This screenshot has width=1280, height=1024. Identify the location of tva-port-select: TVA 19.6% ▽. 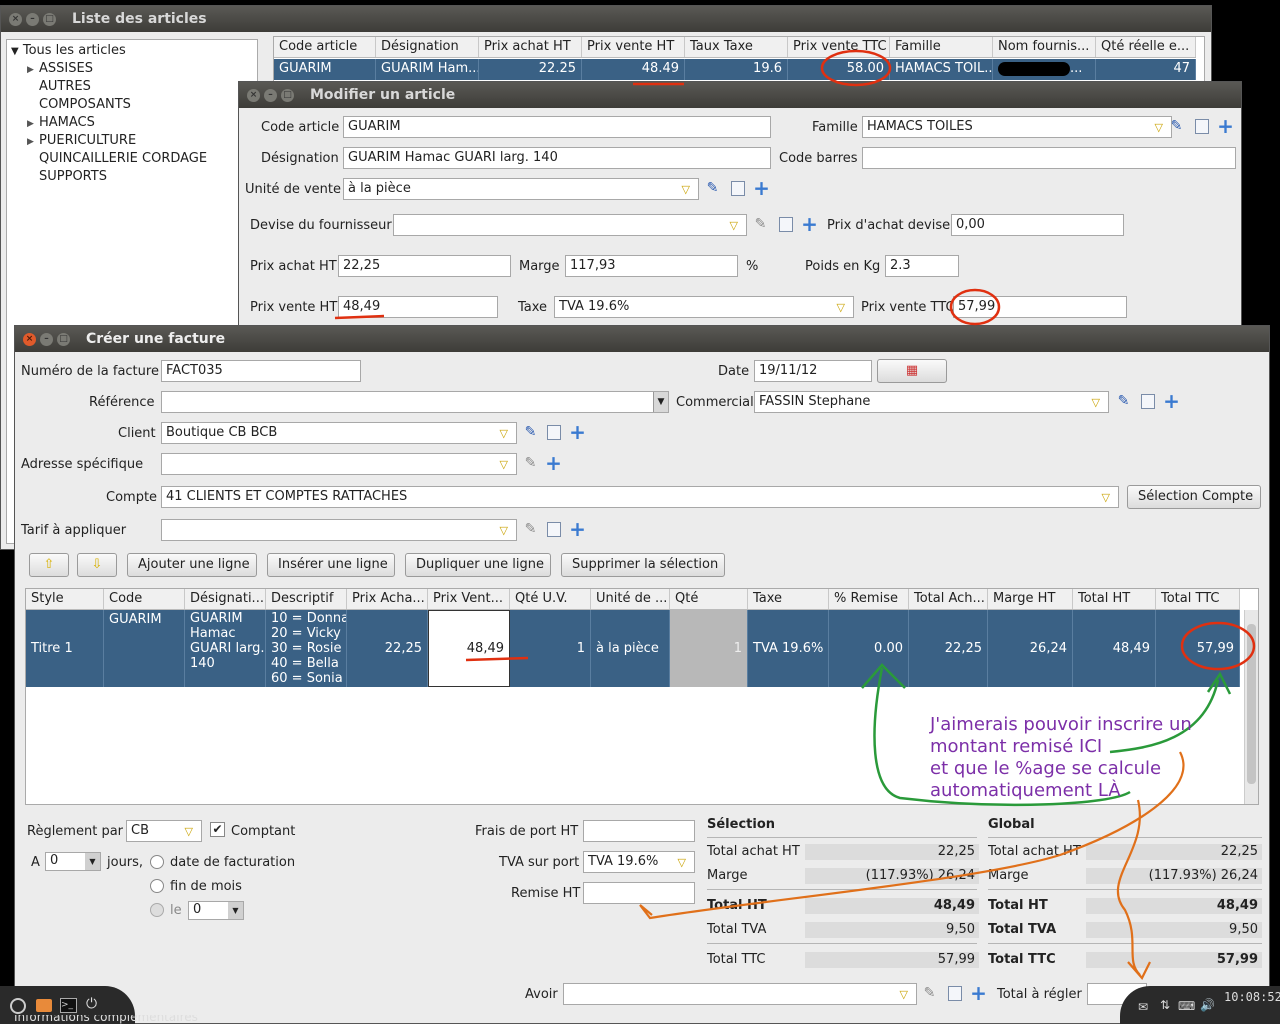
(639, 862).